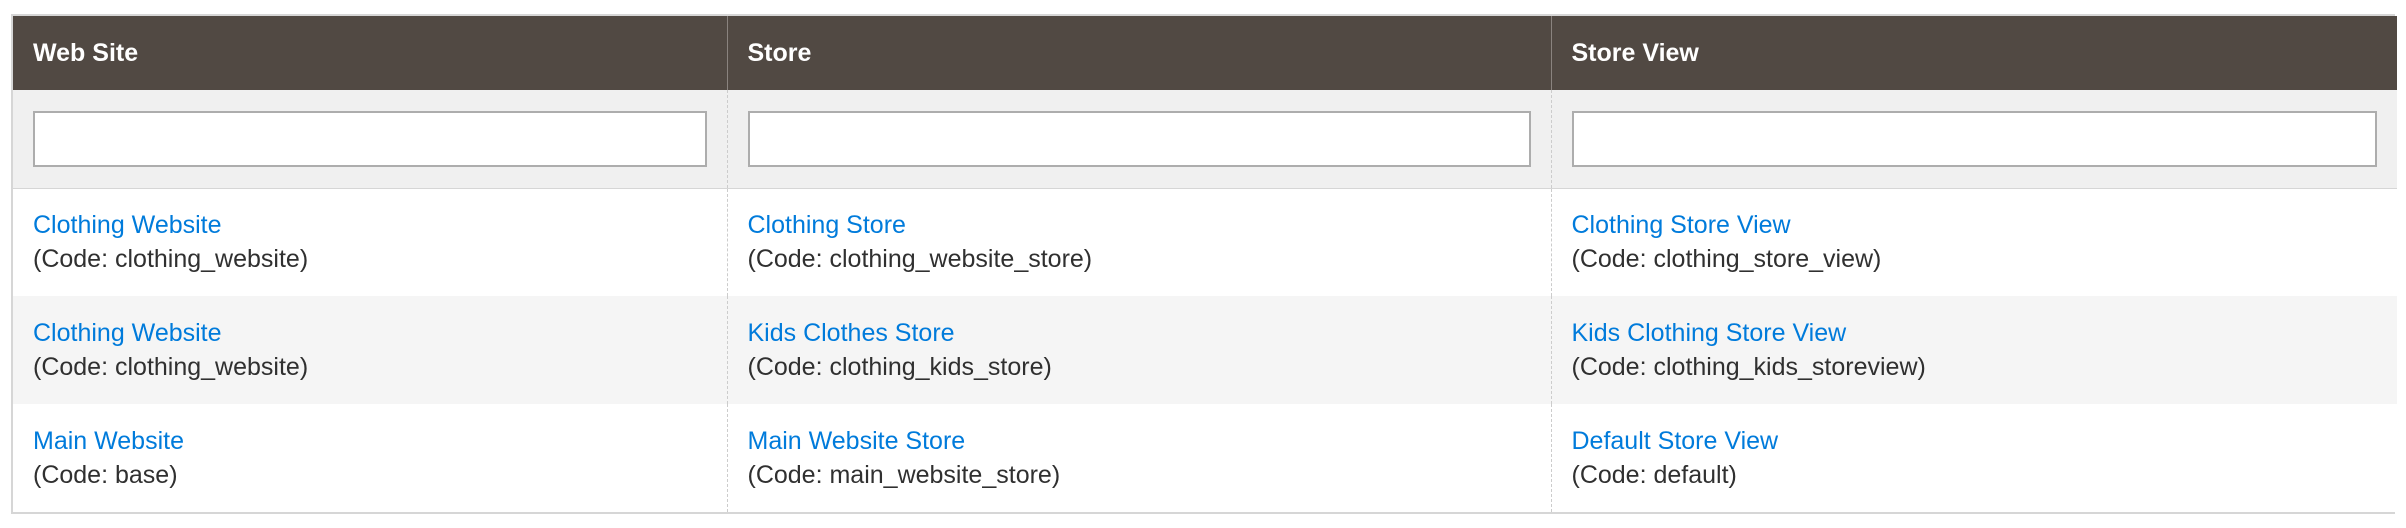  I want to click on store-view-link: Clothing Store View, so click(1975, 225).